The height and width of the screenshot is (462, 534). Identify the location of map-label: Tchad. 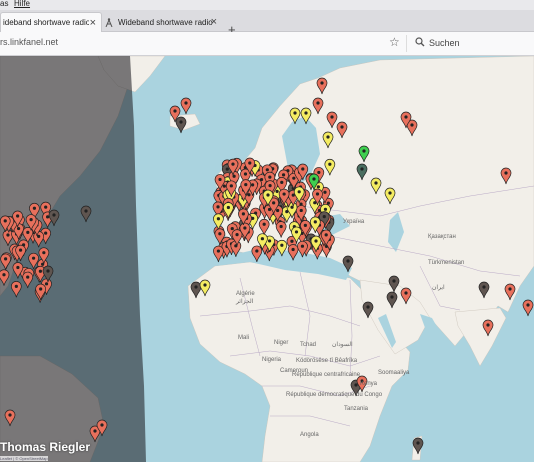
(308, 345).